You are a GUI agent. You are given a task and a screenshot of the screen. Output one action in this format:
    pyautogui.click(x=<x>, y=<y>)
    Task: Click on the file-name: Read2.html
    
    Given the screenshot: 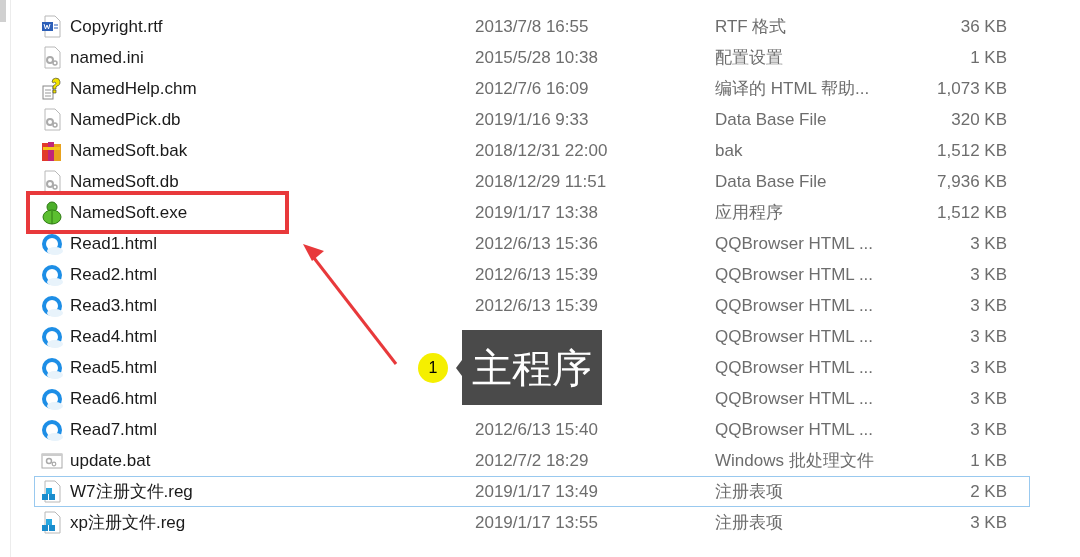 What is the action you would take?
    pyautogui.click(x=113, y=274)
    